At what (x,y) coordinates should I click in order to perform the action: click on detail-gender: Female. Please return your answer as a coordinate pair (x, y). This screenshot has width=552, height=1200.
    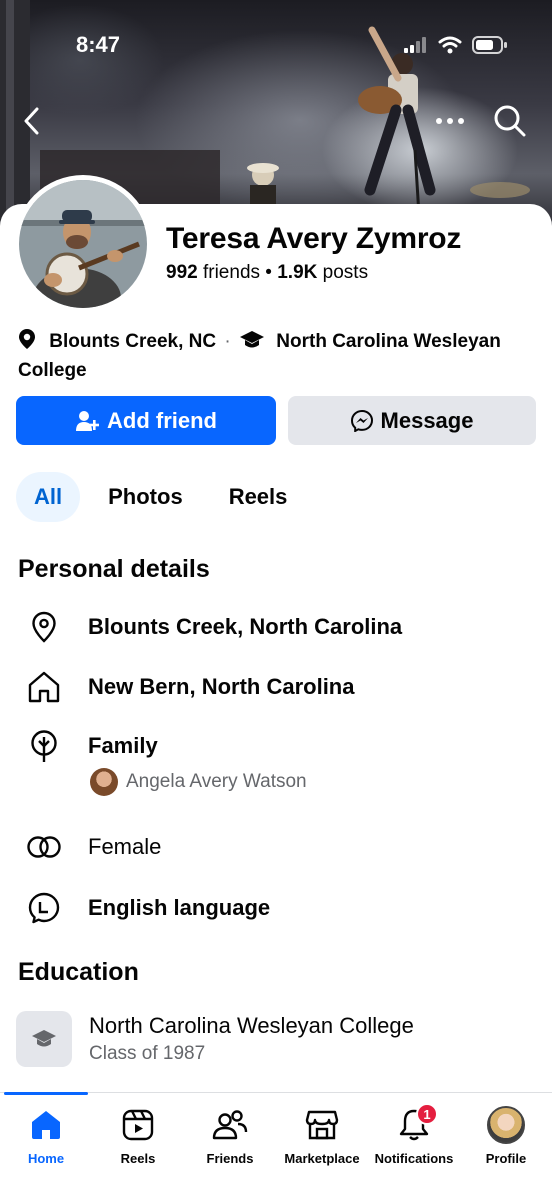
    Looking at the image, I should click on (92, 847).